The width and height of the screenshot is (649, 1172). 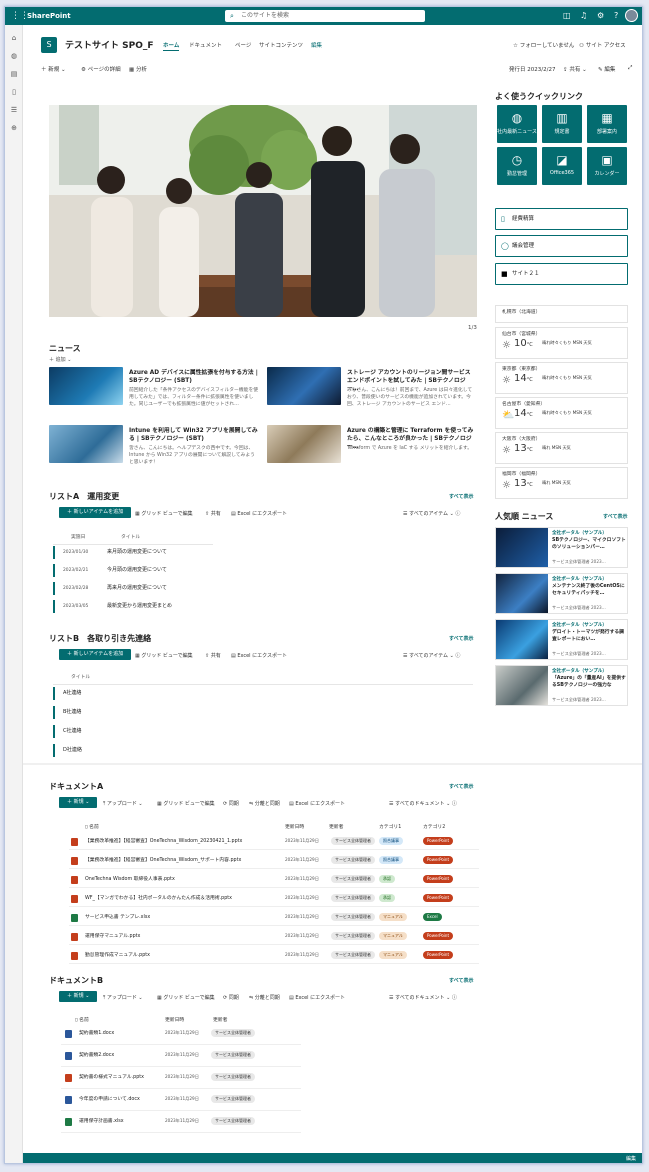 I want to click on site-logo: S, so click(x=49, y=45).